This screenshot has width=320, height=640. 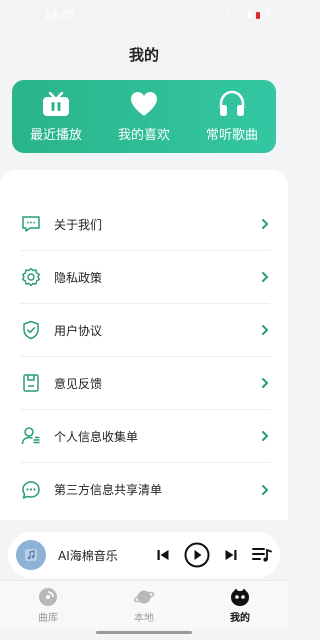 I want to click on tab-local: 本地, so click(x=144, y=605).